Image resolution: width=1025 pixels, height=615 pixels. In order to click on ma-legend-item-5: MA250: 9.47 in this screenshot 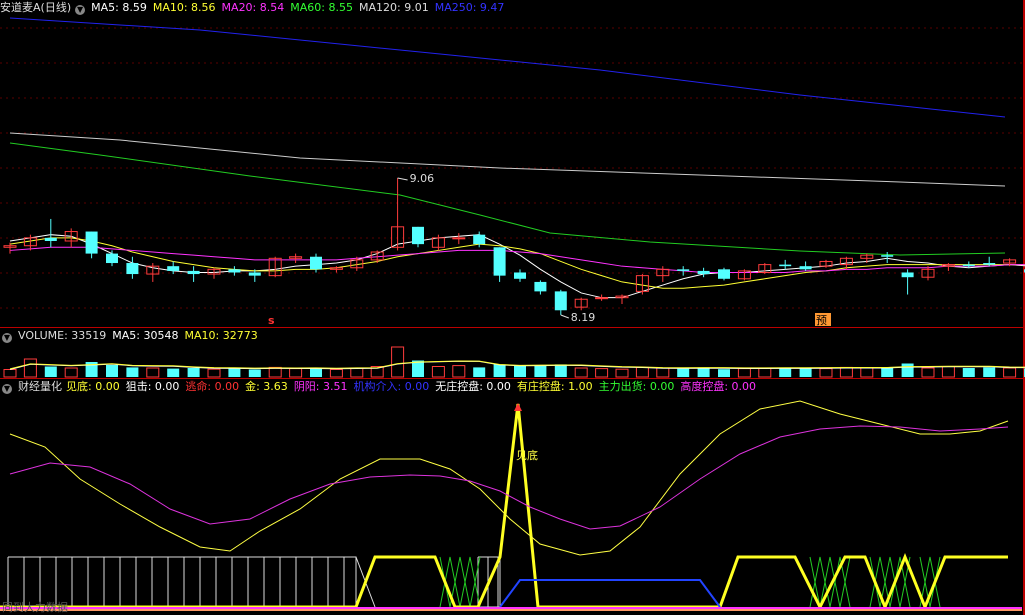, I will do `click(469, 7)`.